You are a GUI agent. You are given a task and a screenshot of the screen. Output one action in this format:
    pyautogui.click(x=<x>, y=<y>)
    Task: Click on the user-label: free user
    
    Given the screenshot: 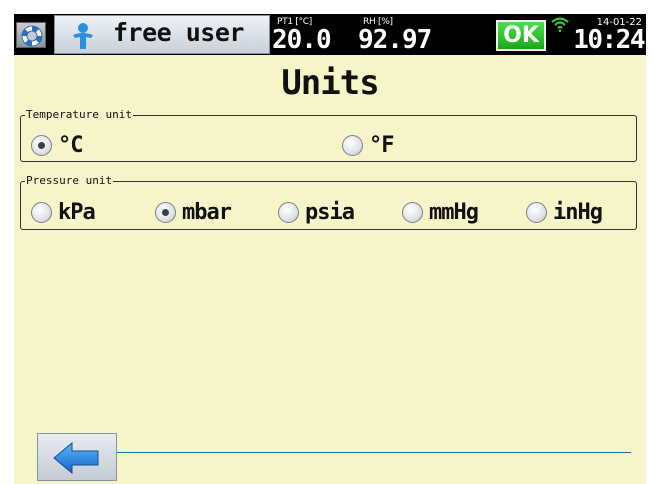 What is the action you would take?
    pyautogui.click(x=178, y=32)
    